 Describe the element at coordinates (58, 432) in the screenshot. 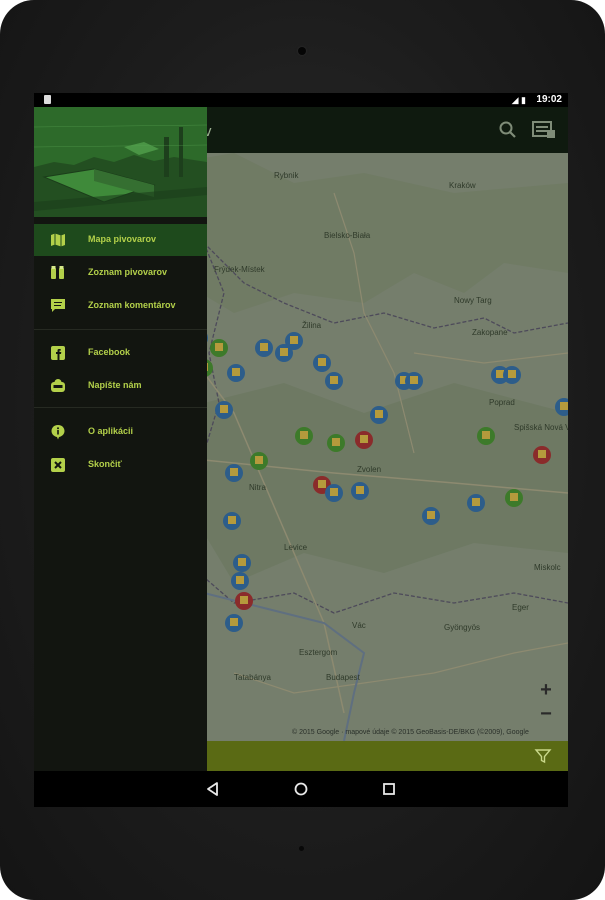

I see `info-icon` at that location.